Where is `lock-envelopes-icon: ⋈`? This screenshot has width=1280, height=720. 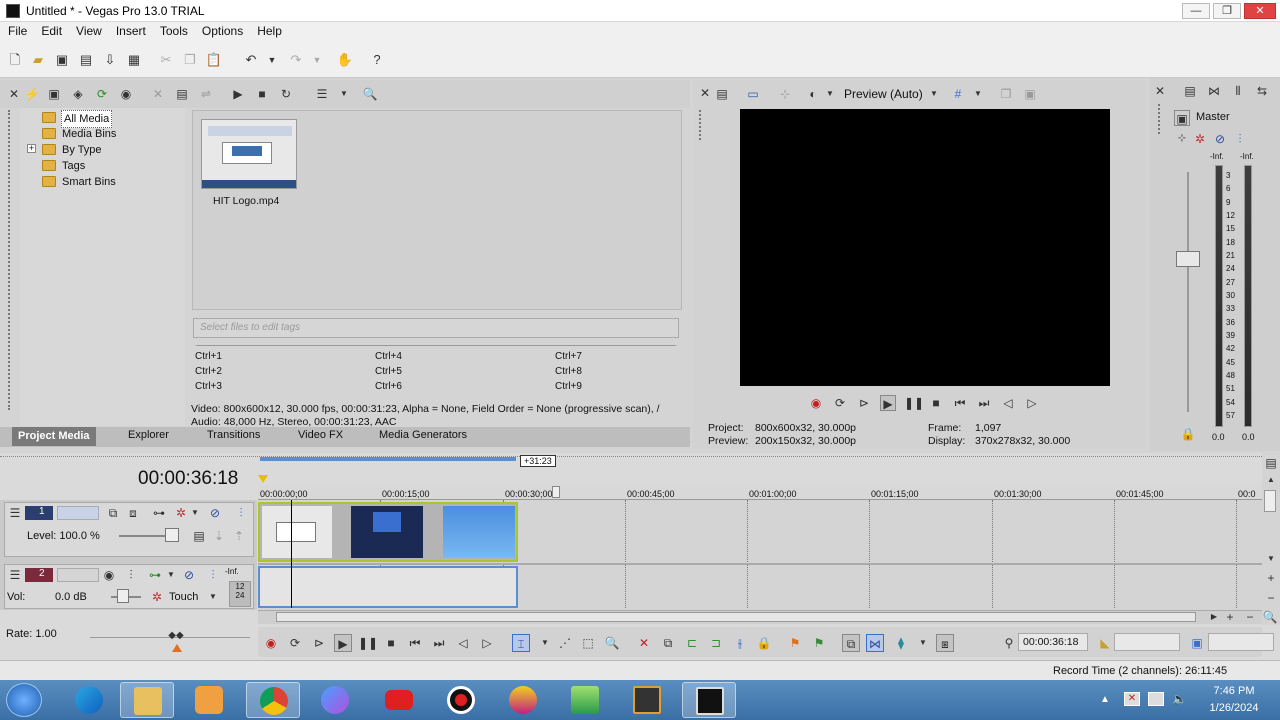
lock-envelopes-icon: ⋈ is located at coordinates (875, 643).